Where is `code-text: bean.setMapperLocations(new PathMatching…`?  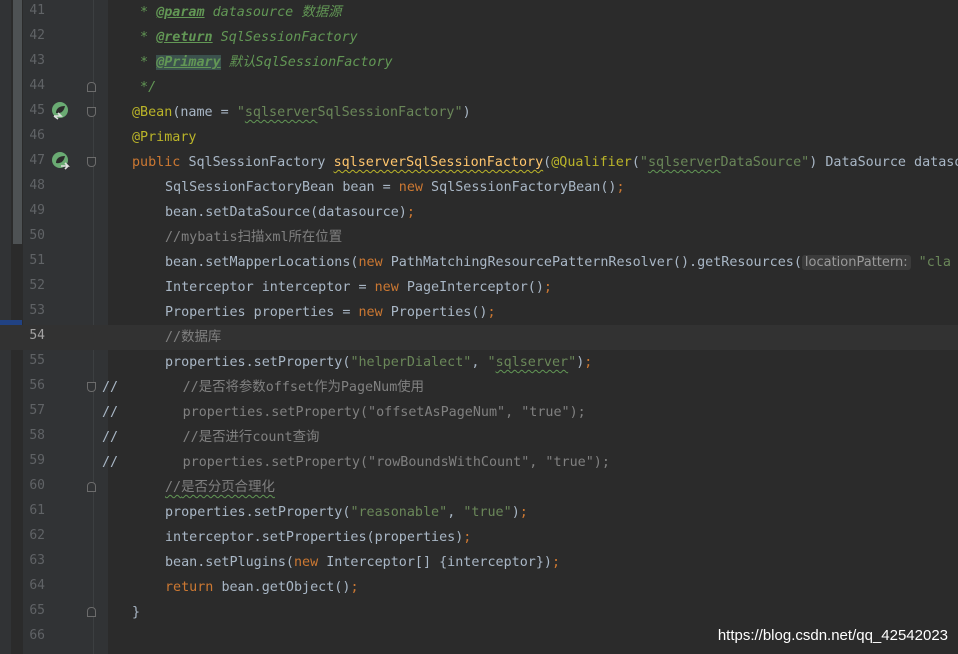
code-text: bean.setMapperLocations(new PathMatching… is located at coordinates (558, 262).